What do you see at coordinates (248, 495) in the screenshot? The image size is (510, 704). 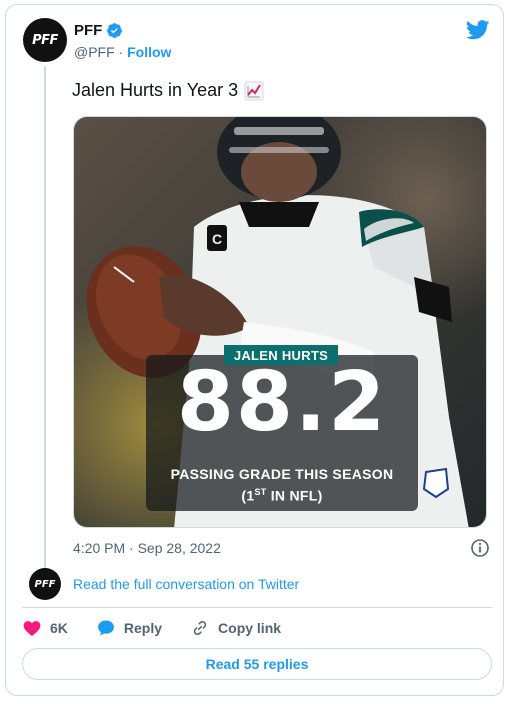 I see `rank-prefix: (1` at bounding box center [248, 495].